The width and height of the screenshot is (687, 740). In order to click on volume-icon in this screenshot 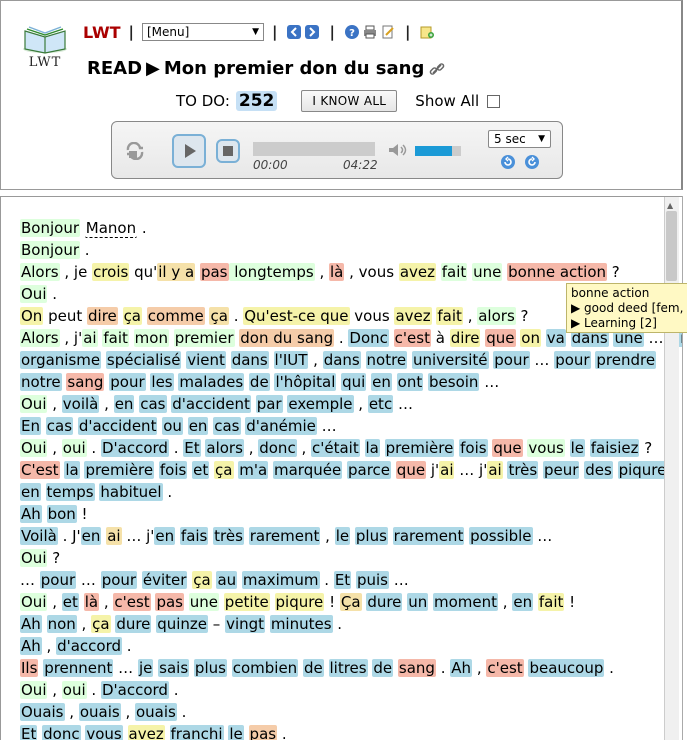, I will do `click(398, 152)`.